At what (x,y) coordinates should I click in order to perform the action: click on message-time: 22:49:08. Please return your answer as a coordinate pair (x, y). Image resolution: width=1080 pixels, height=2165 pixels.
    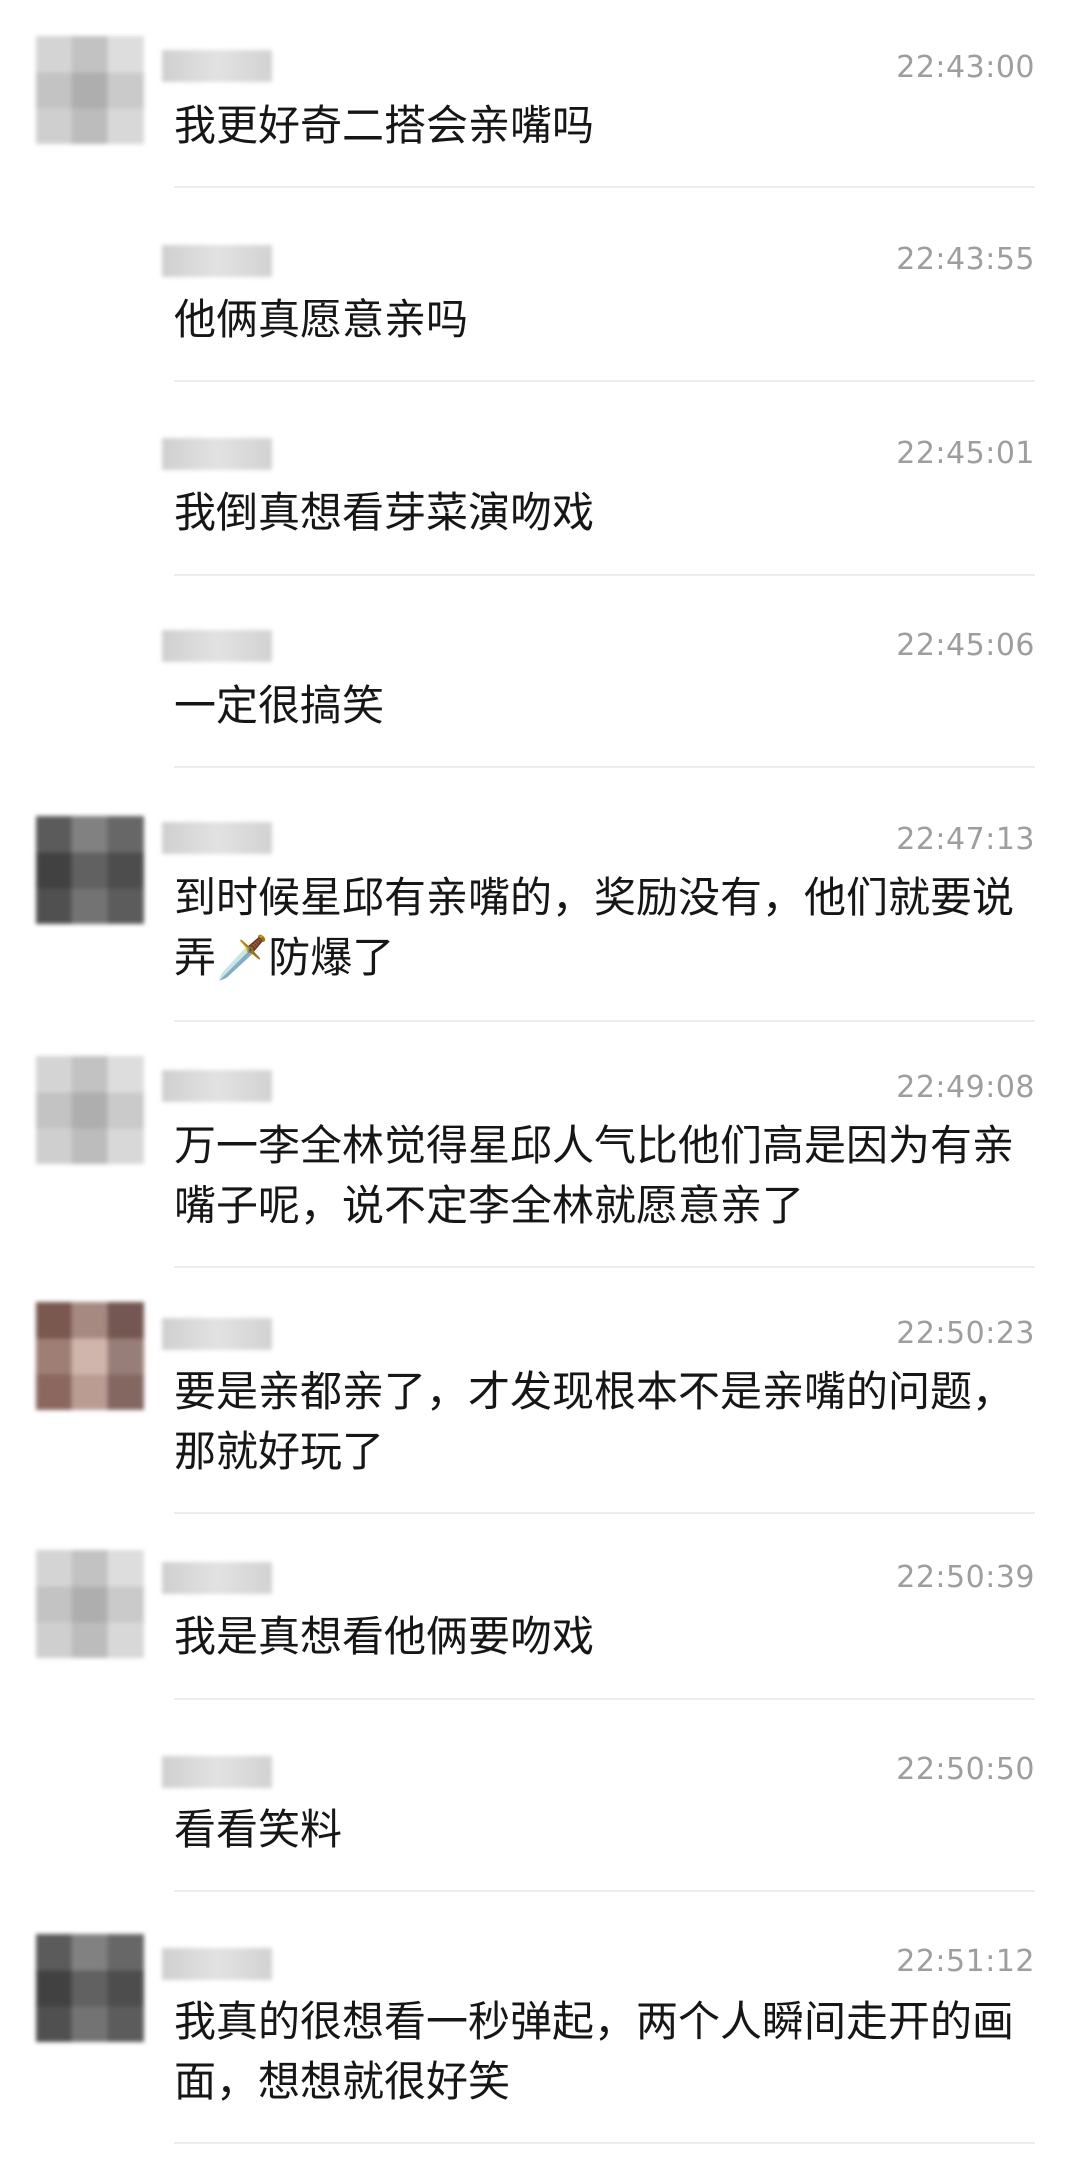
    Looking at the image, I should click on (965, 1087).